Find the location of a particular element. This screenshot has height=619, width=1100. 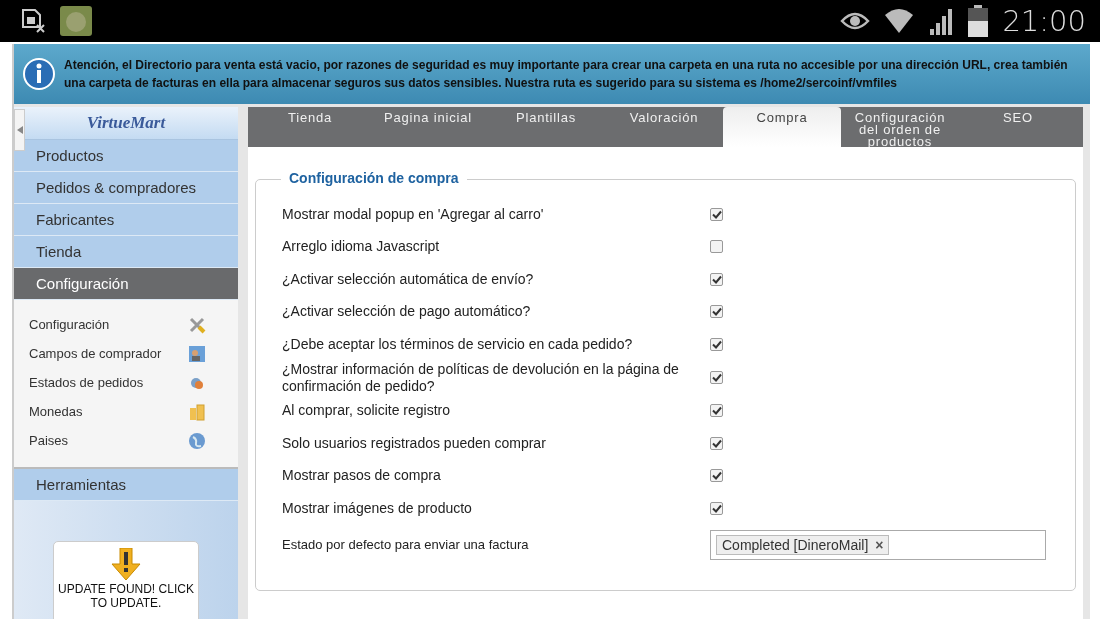

submenu-item: Configuración is located at coordinates (69, 325).